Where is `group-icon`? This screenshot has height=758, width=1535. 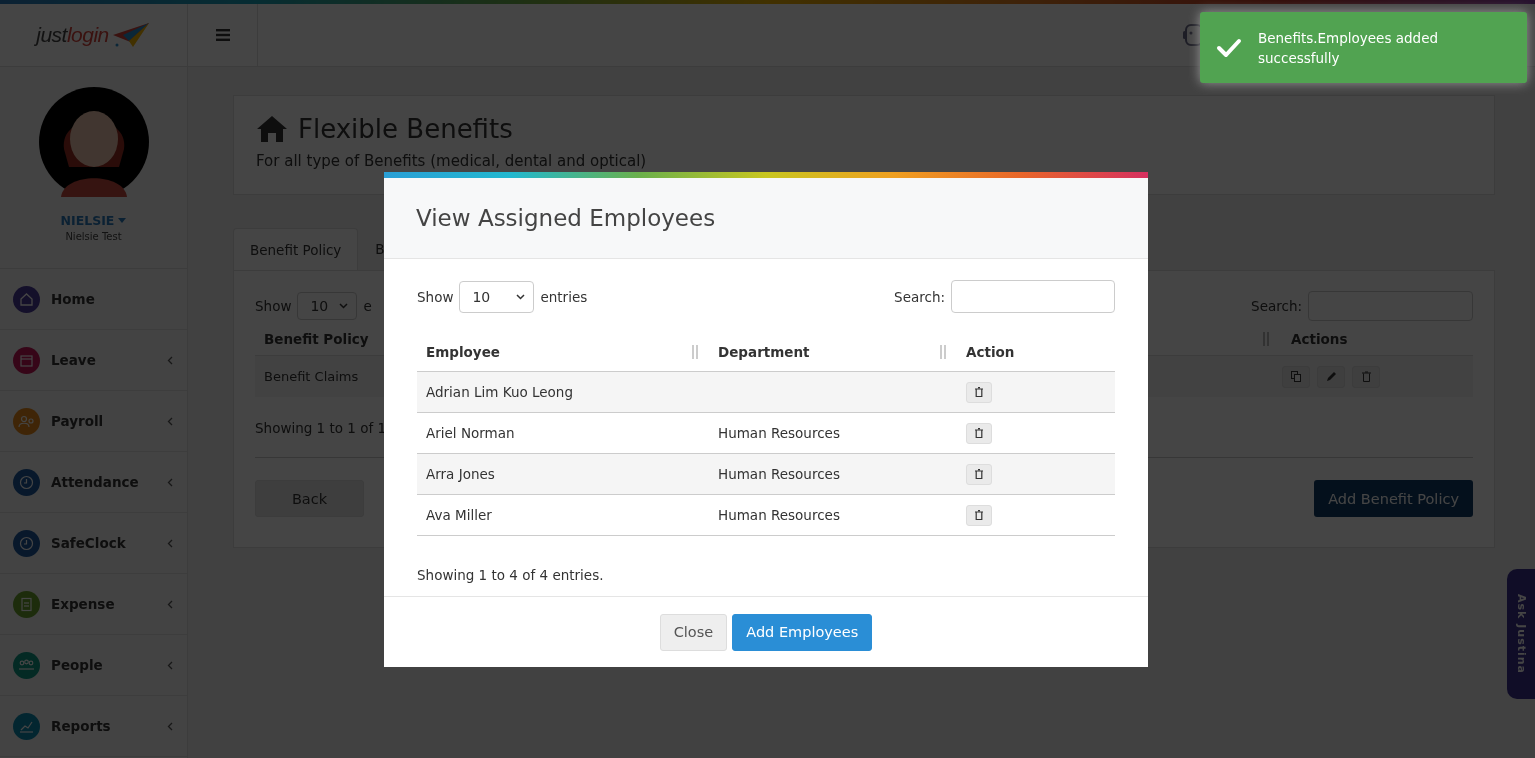
group-icon is located at coordinates (26, 665).